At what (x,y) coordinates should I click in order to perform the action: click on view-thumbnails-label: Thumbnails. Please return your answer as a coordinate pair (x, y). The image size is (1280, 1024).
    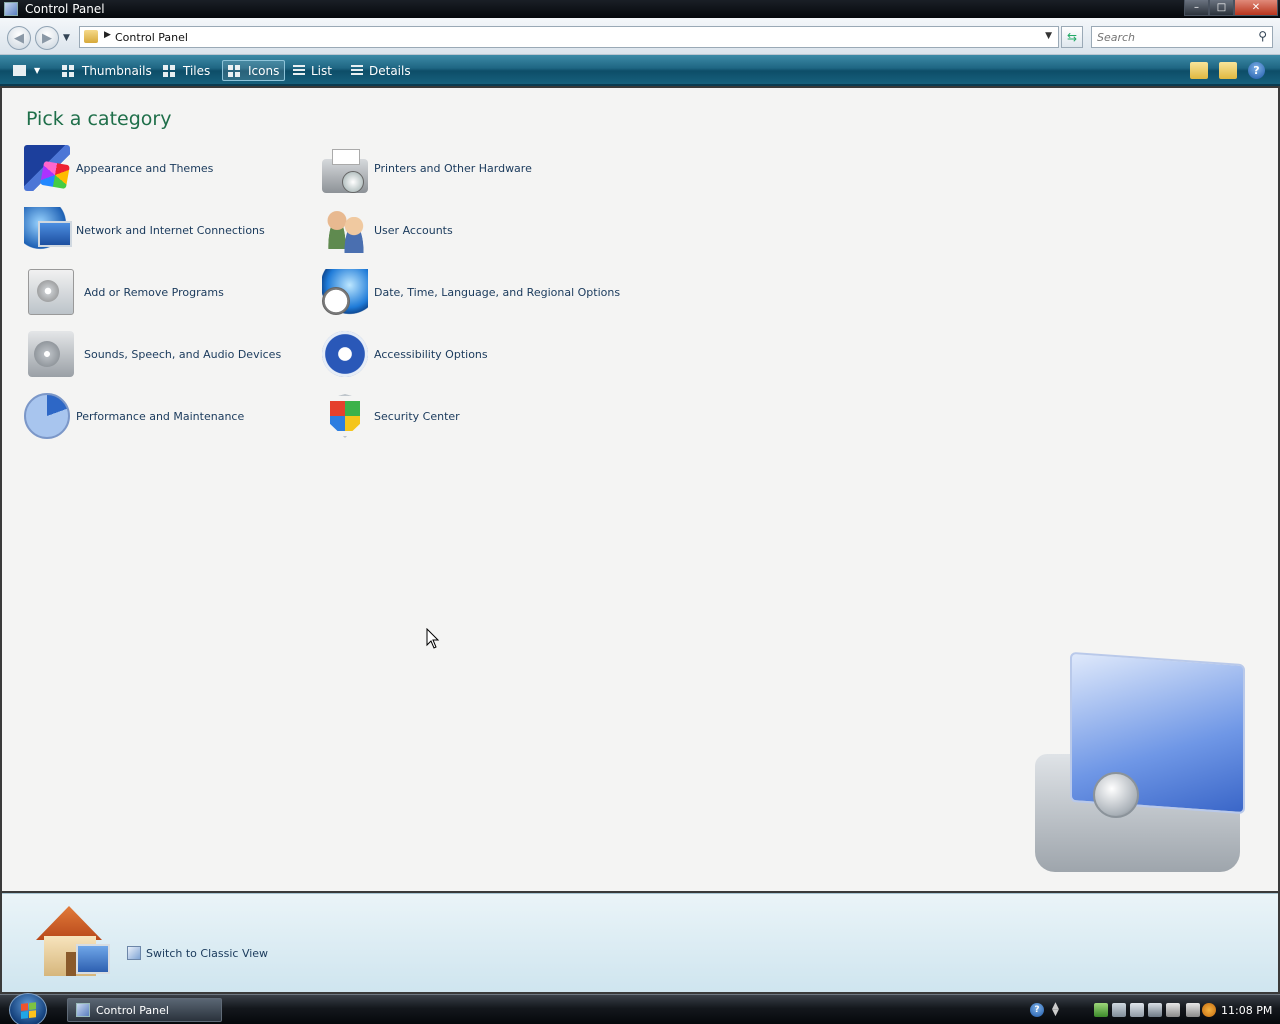
    Looking at the image, I should click on (117, 70).